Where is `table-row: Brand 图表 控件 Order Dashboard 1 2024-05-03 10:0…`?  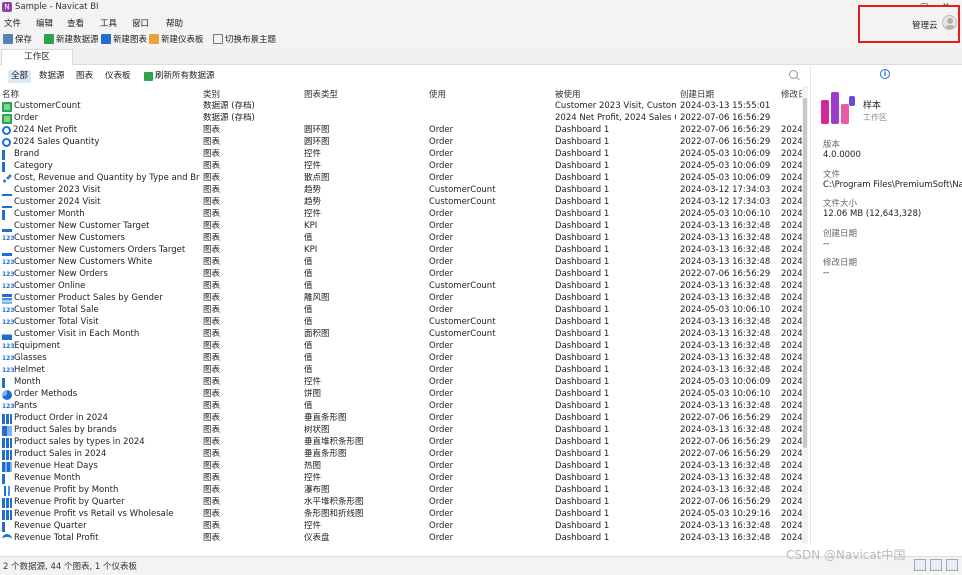 table-row: Brand 图表 控件 Order Dashboard 1 2024-05-03 10:0… is located at coordinates (401, 154).